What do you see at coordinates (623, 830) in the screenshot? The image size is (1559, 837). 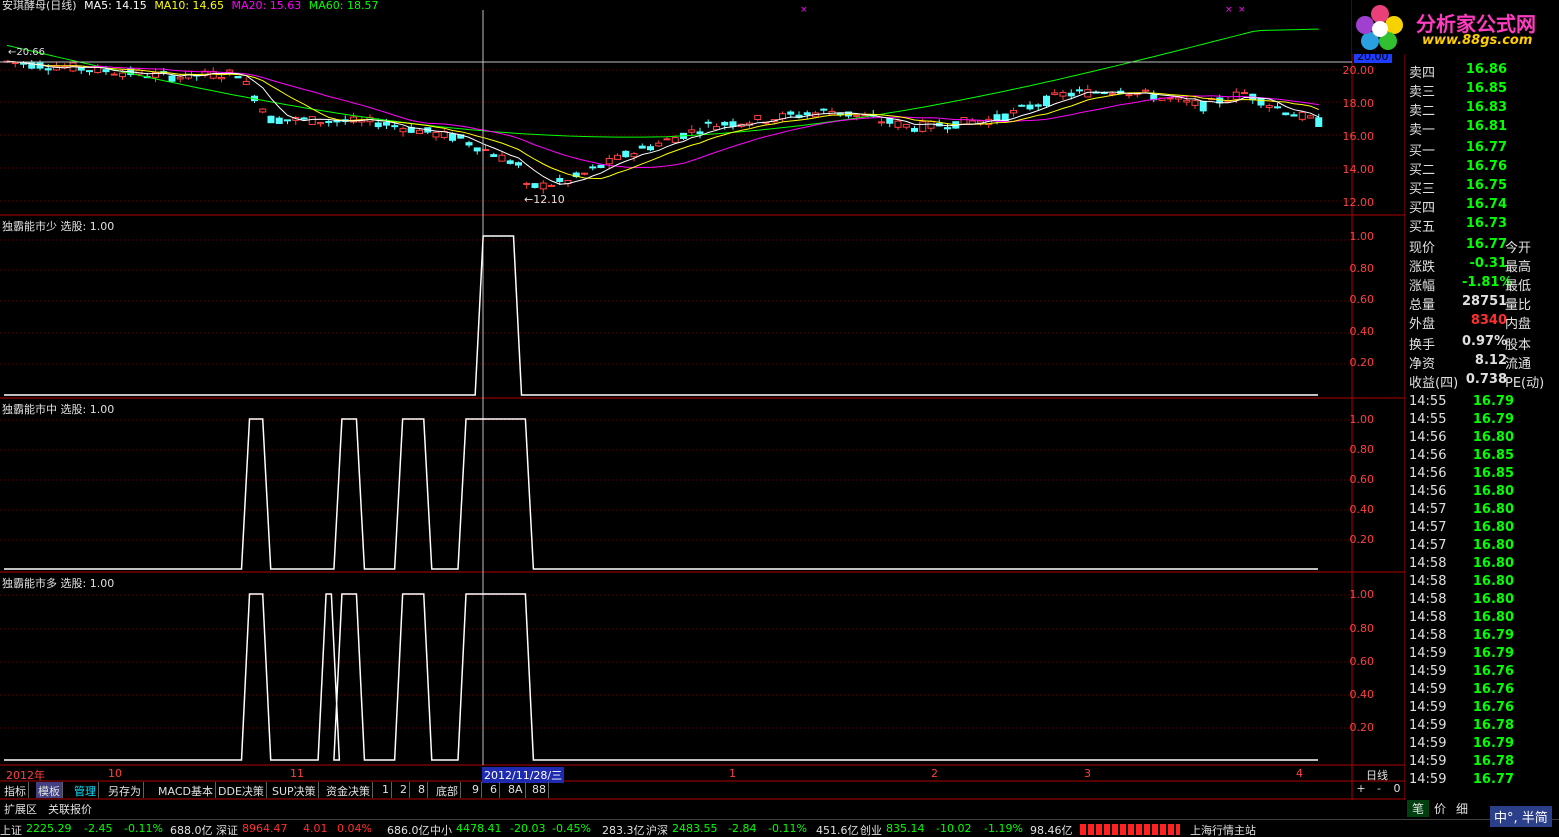 I see `zx-amount: 283.3亿` at bounding box center [623, 830].